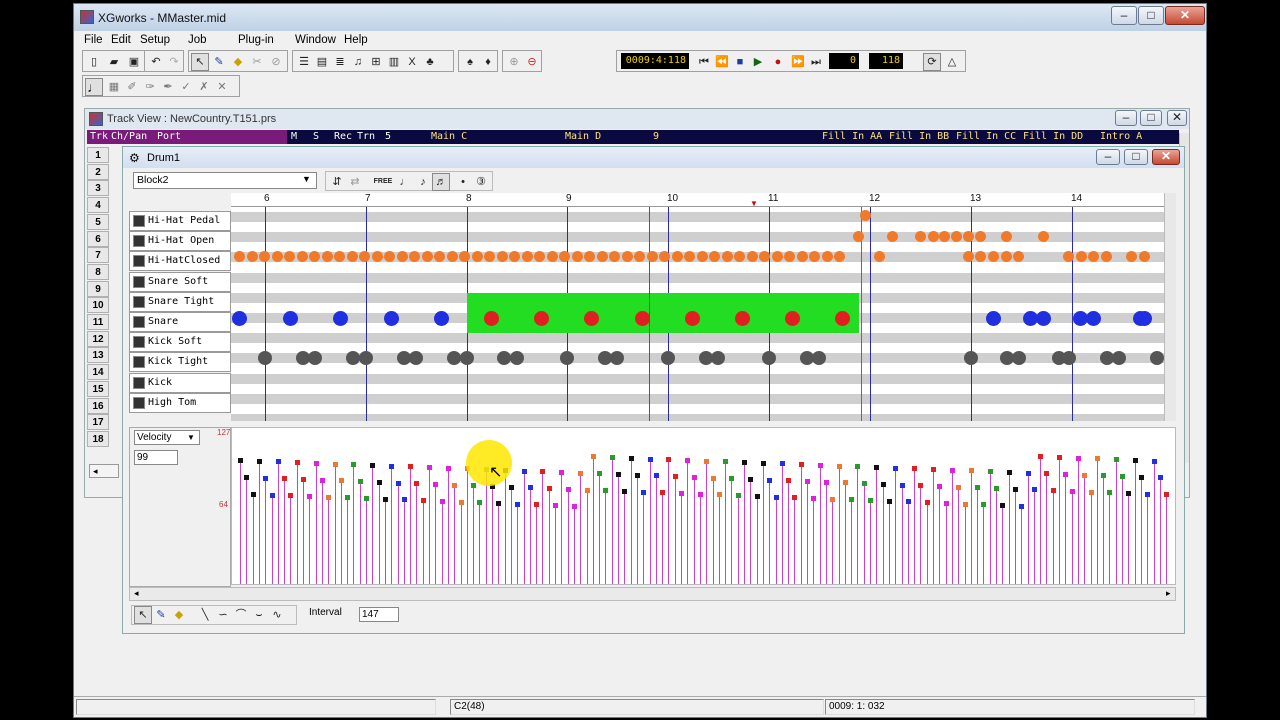 This screenshot has height=720, width=1280. Describe the element at coordinates (134, 62) in the screenshot. I see `save-icon: ▣` at that location.